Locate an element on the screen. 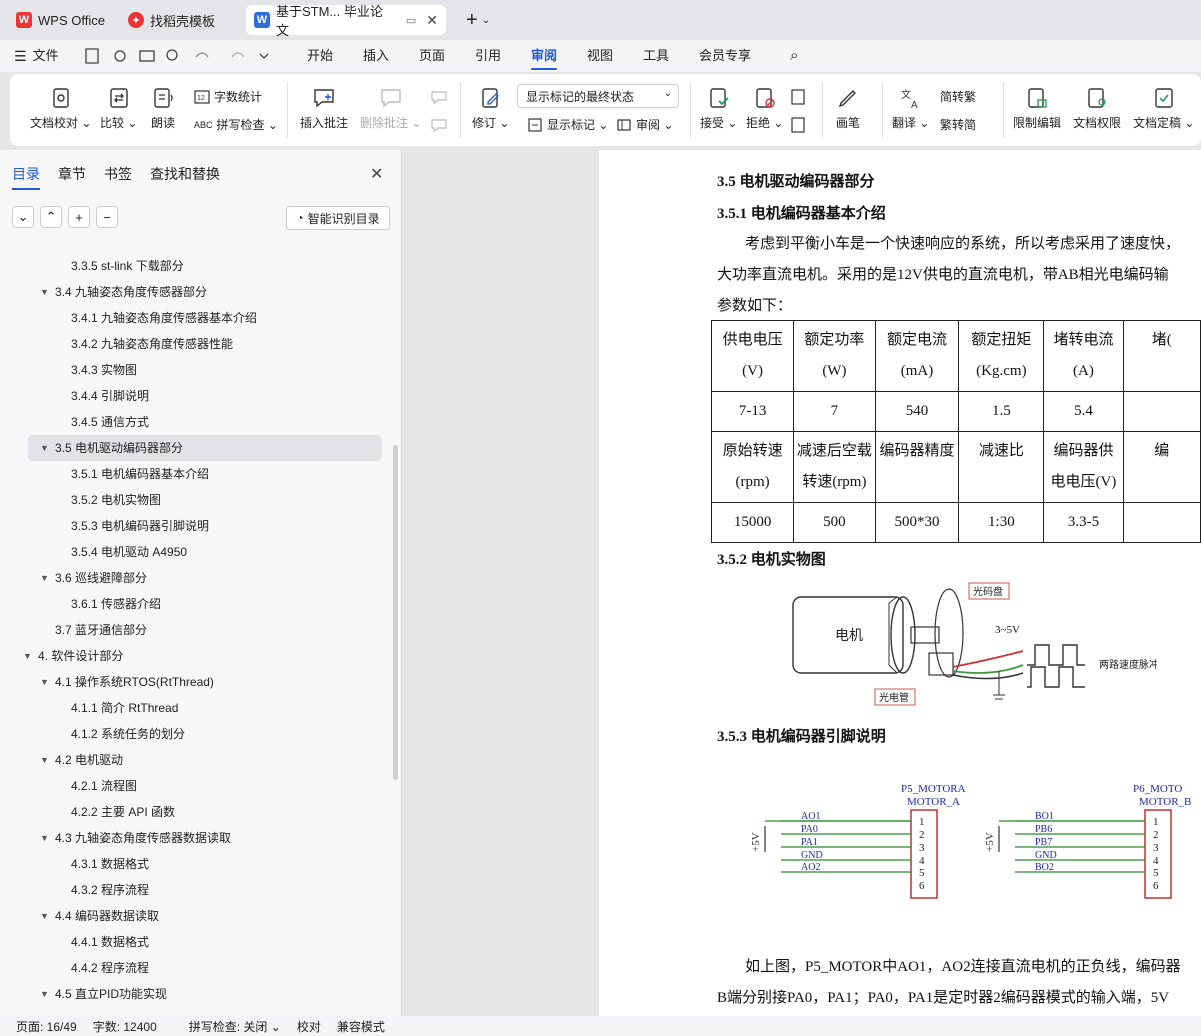 This screenshot has height=1036, width=1201. delete-comment-button: 删除批注 ⌄ is located at coordinates (390, 108).